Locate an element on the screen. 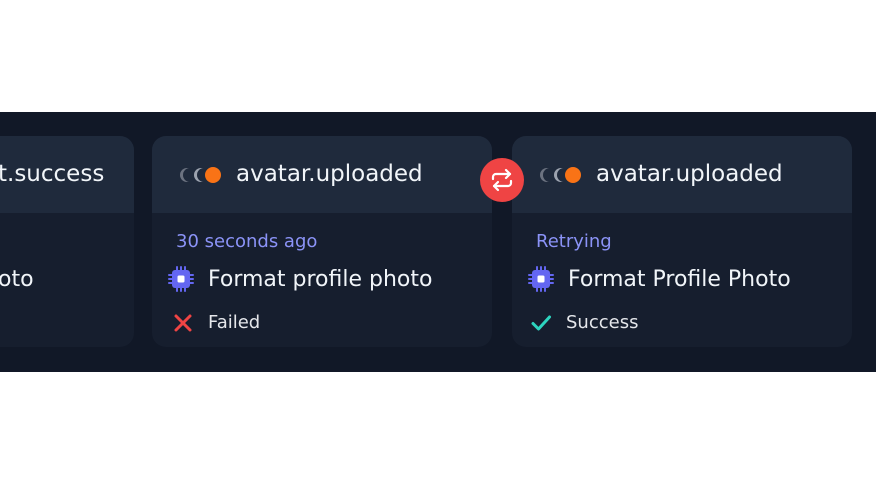  check-icon is located at coordinates (541, 323).